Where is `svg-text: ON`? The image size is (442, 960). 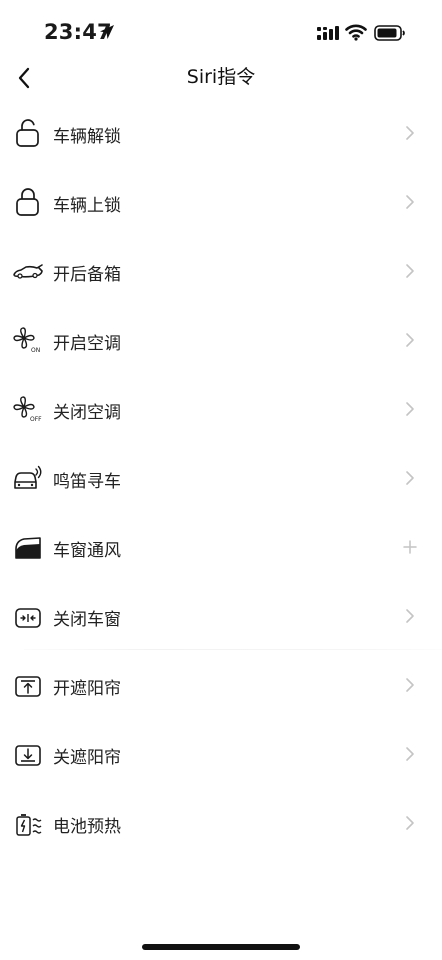
svg-text: ON is located at coordinates (35, 350).